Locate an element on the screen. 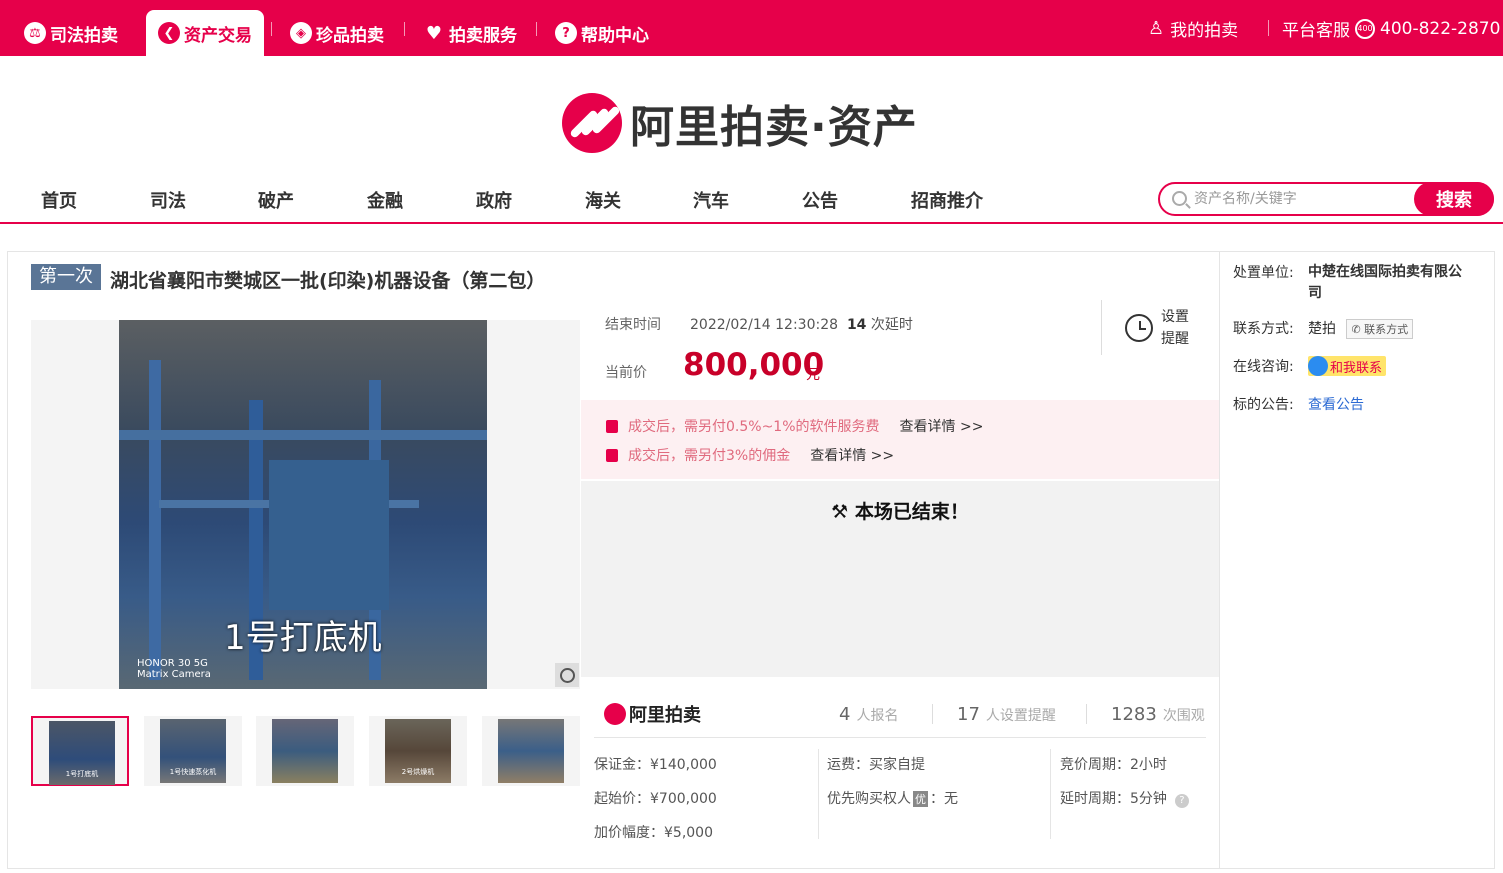 The width and height of the screenshot is (1503, 873). treasure-icon: ◈ is located at coordinates (301, 33).